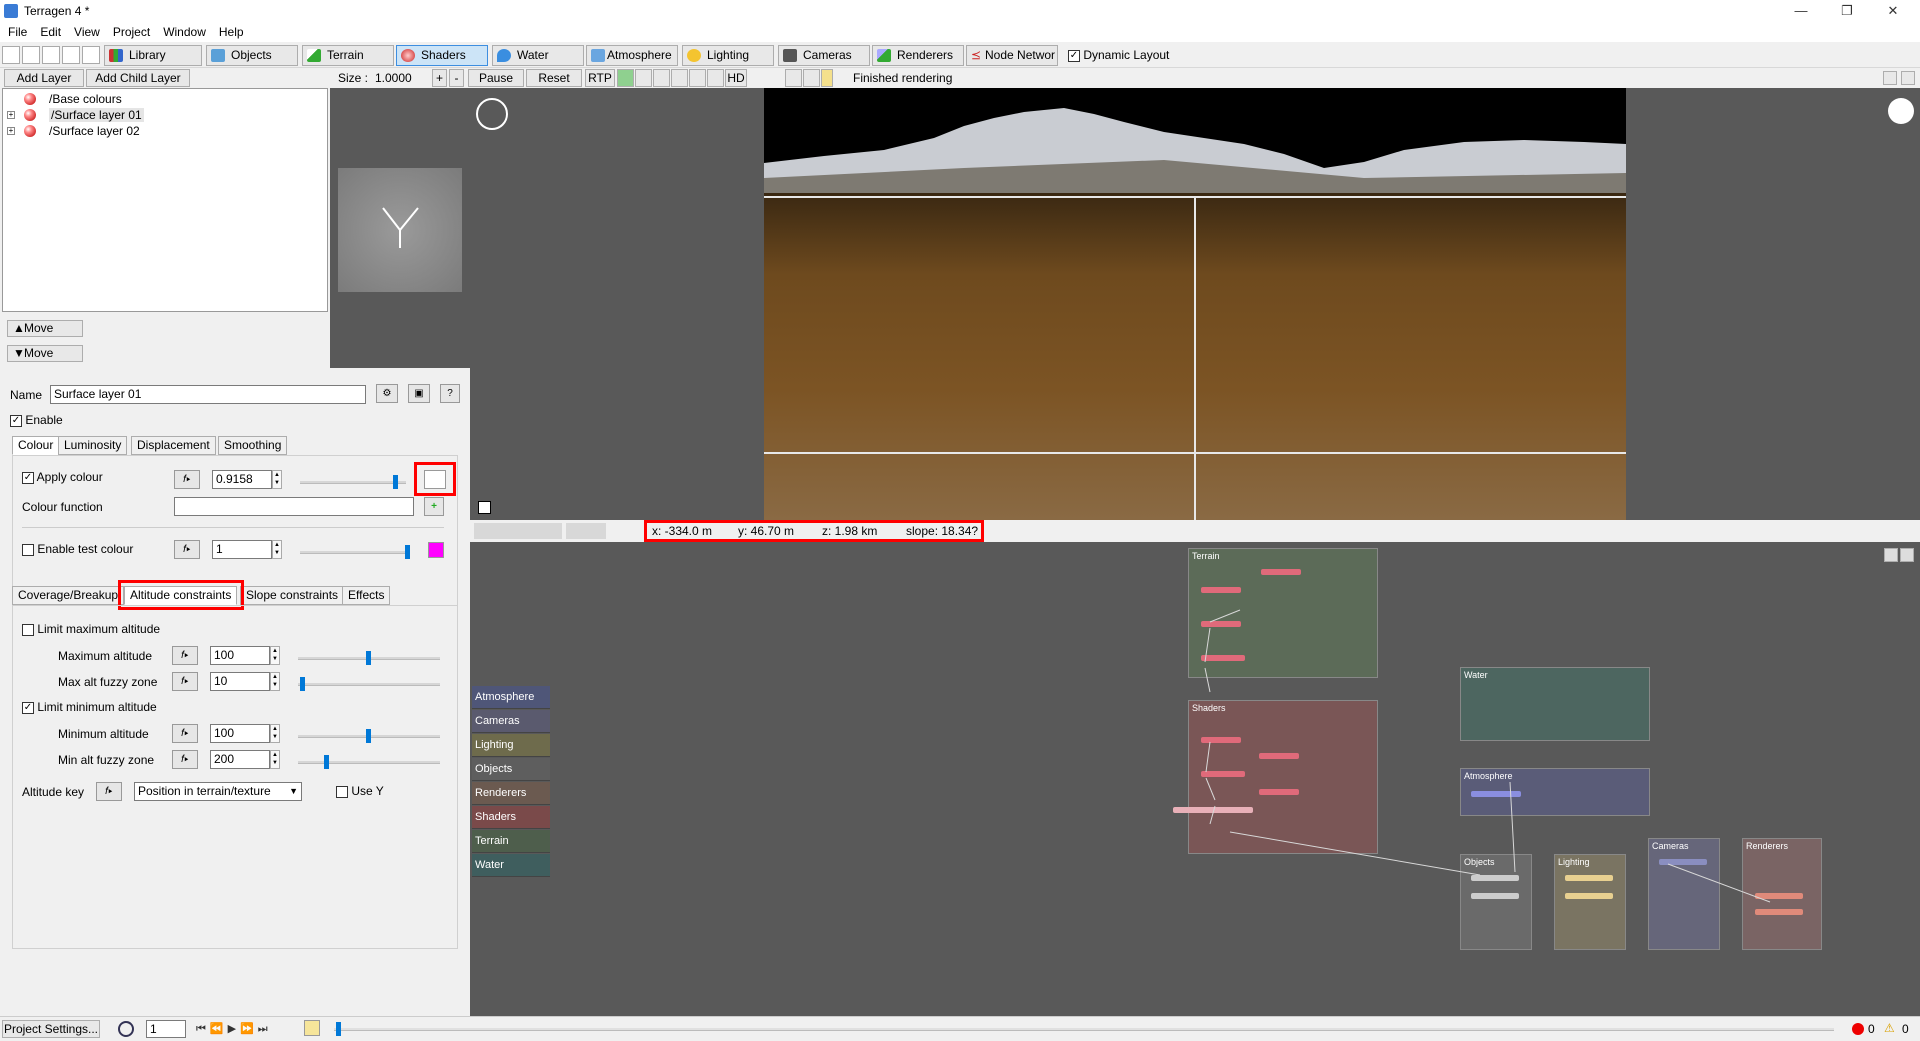 The height and width of the screenshot is (1041, 1920). What do you see at coordinates (625, 78) in the screenshot?
I see `view-sphere-icon` at bounding box center [625, 78].